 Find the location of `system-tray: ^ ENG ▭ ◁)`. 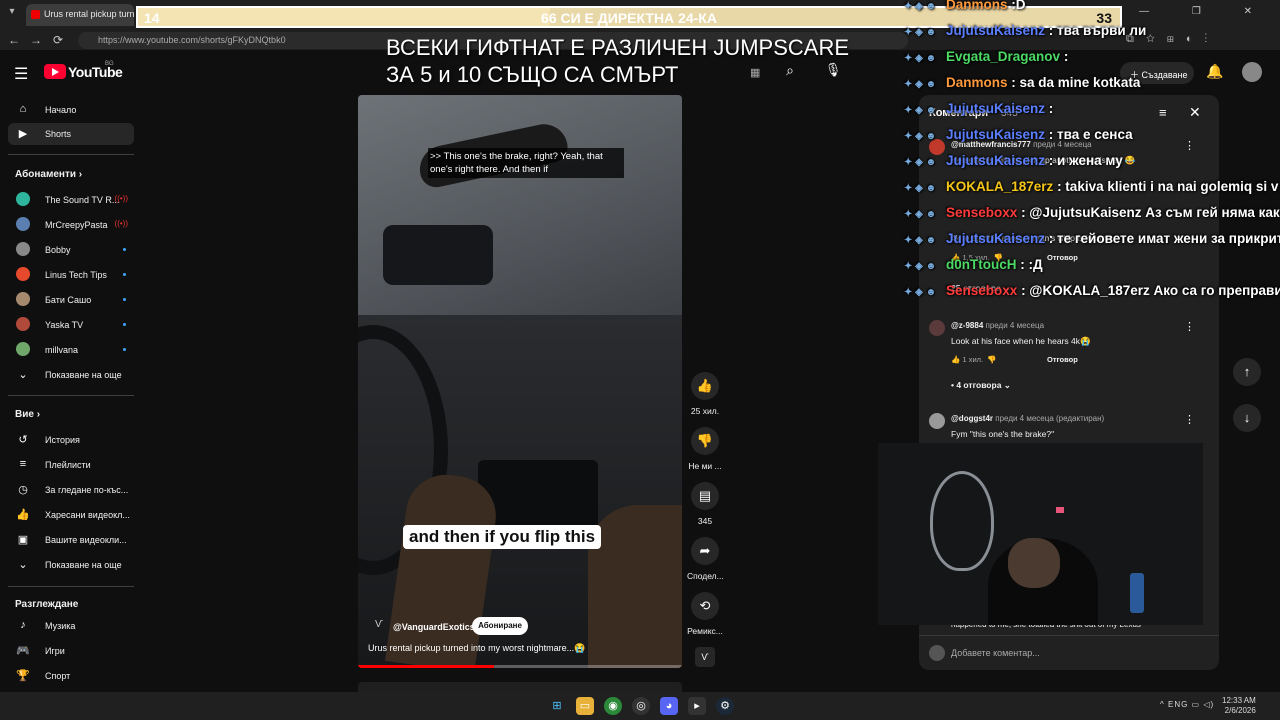

system-tray: ^ ENG ▭ ◁) is located at coordinates (1187, 704).